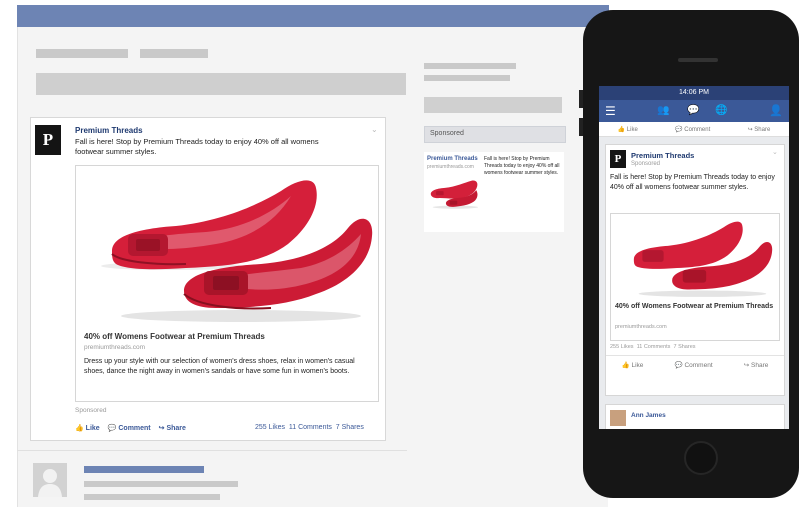  What do you see at coordinates (695, 416) in the screenshot?
I see `next-post: Ann James` at bounding box center [695, 416].